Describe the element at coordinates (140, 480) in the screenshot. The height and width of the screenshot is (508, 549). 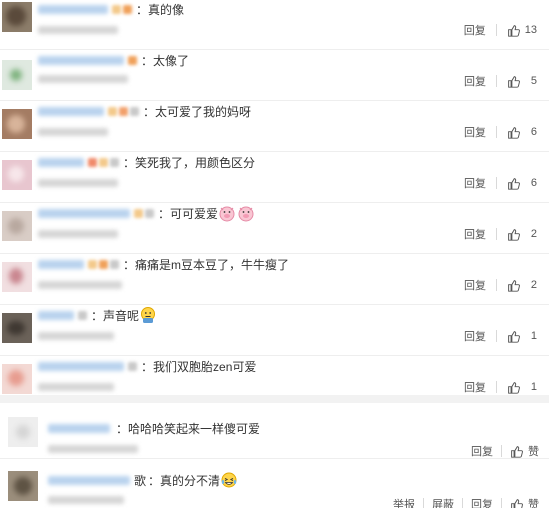
I see `username-tail: 歌` at that location.